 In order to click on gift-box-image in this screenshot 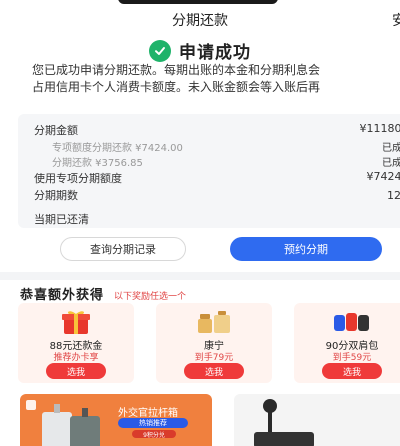, I will do `click(76, 322)`.